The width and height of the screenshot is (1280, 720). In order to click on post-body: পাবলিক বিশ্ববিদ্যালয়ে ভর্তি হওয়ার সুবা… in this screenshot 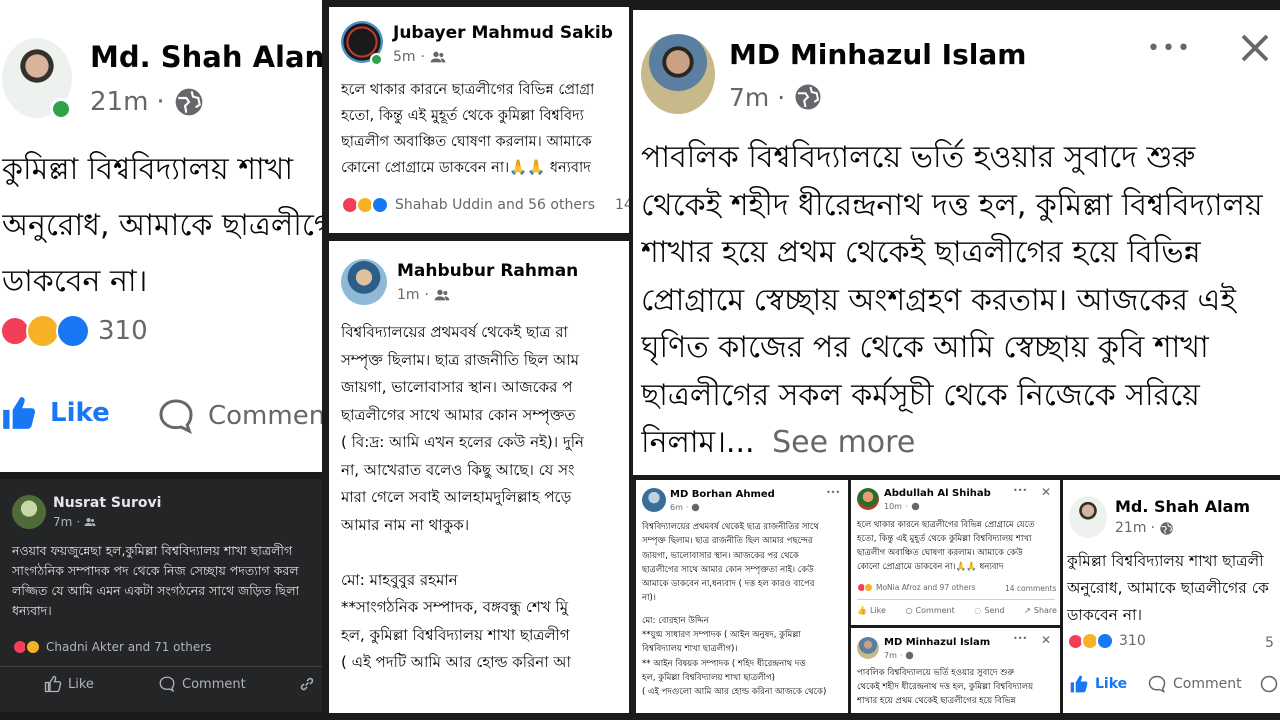, I will do `click(945, 687)`.